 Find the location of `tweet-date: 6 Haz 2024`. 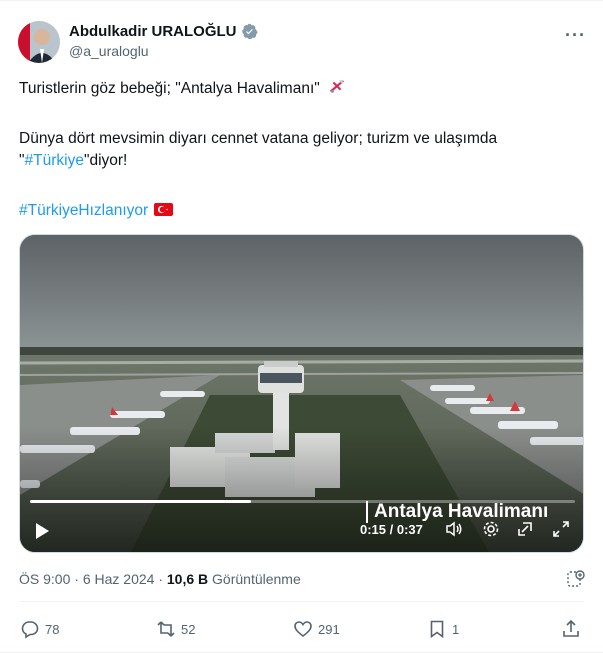

tweet-date: 6 Haz 2024 is located at coordinates (119, 579).